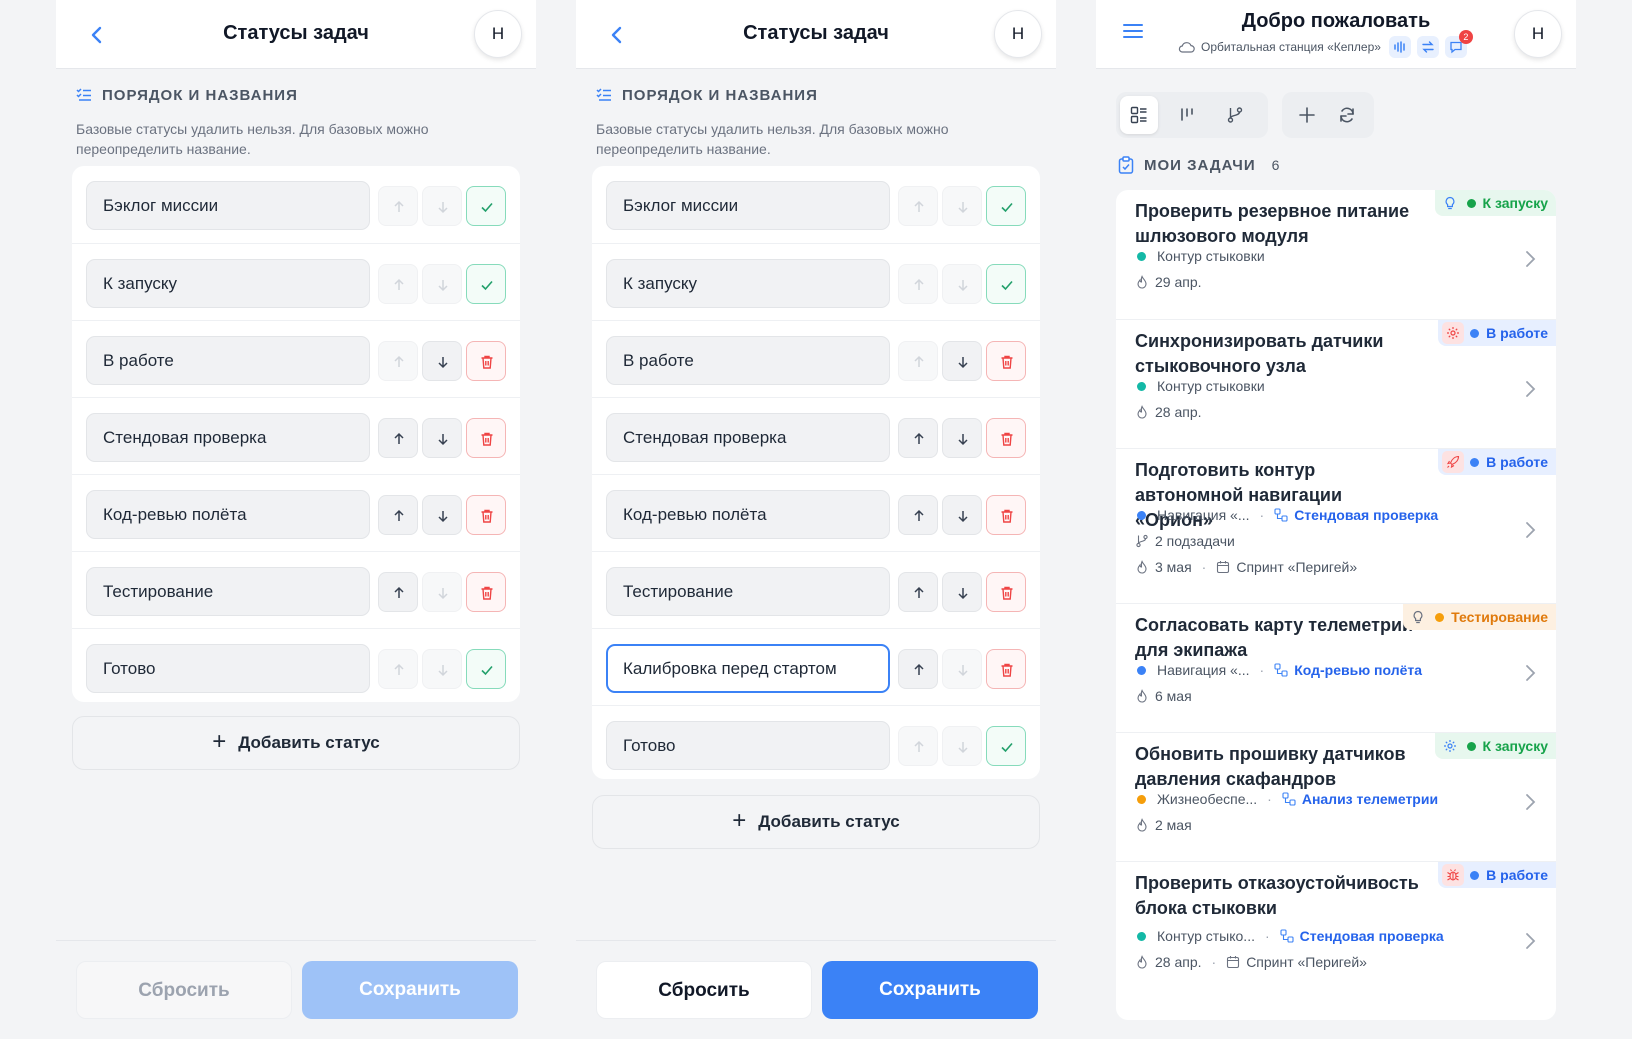  What do you see at coordinates (748, 668) in the screenshot?
I see `status-name-input-focused: Калибровка перед стартом` at bounding box center [748, 668].